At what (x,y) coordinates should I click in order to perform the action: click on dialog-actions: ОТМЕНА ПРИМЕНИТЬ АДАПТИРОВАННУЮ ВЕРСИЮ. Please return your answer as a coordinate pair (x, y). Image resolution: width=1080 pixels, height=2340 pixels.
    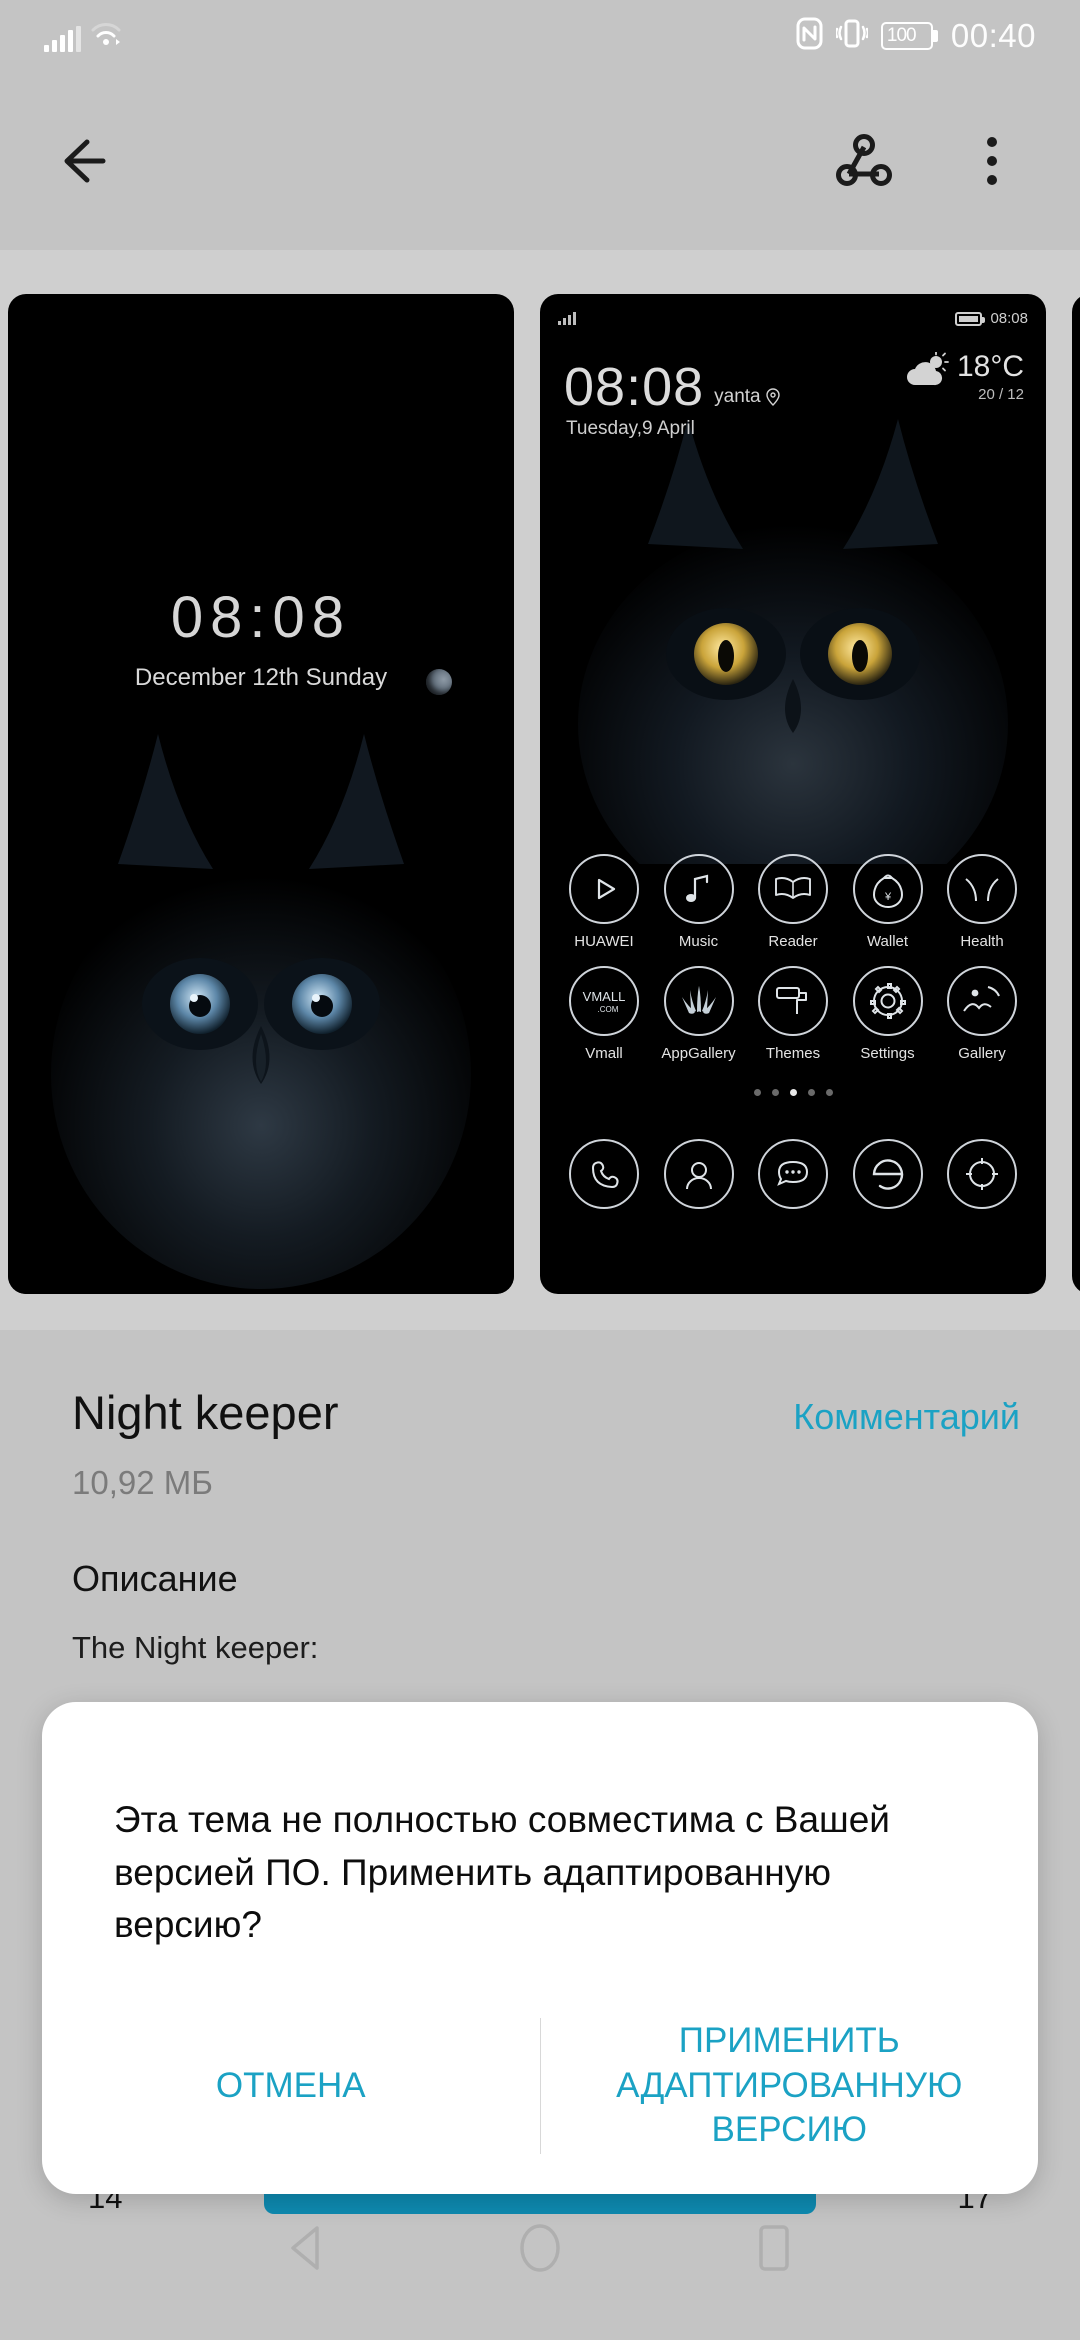
    Looking at the image, I should click on (540, 2086).